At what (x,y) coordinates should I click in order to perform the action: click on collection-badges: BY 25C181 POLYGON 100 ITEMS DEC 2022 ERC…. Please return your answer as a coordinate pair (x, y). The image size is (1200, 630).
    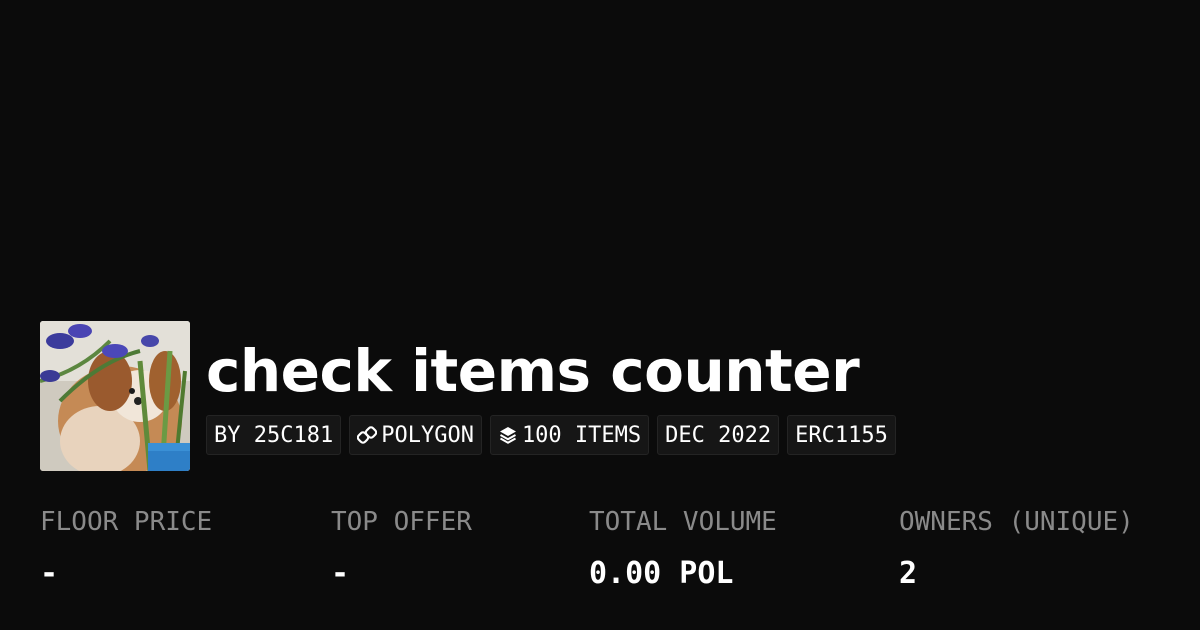
    Looking at the image, I should click on (551, 435).